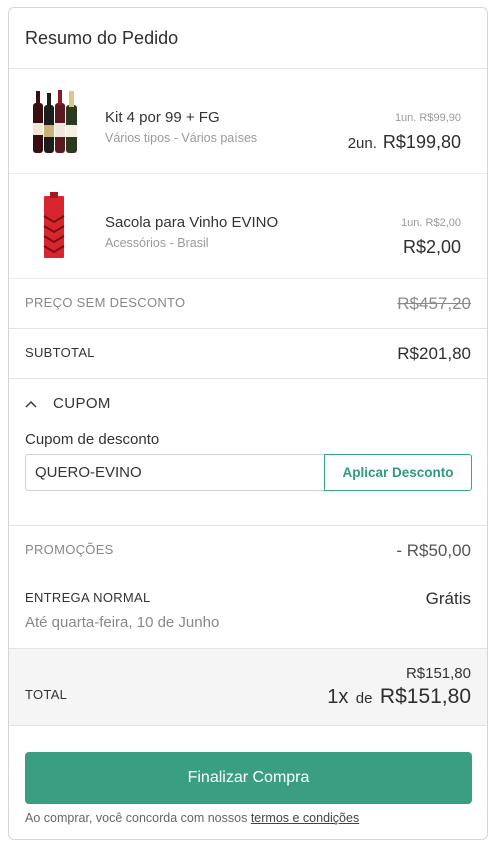 Image resolution: width=500 pixels, height=853 pixels. Describe the element at coordinates (398, 472) in the screenshot. I see `apply-discount-button: Aplicar Desconto` at that location.